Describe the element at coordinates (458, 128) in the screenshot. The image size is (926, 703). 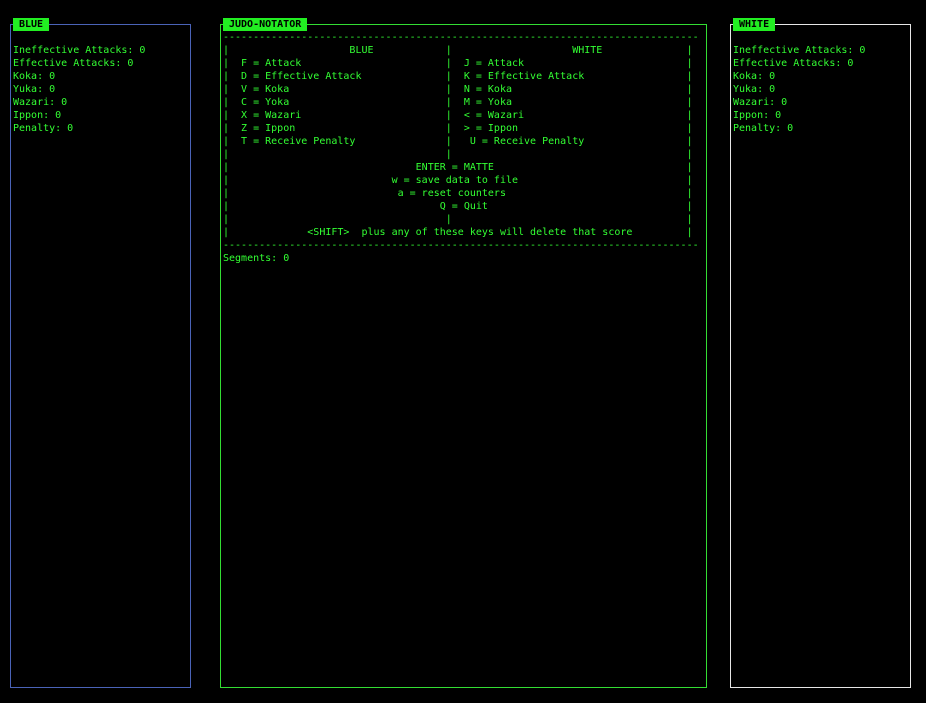
I see `help-row-ippon: | Z = Ippon | > = Ippon |` at that location.